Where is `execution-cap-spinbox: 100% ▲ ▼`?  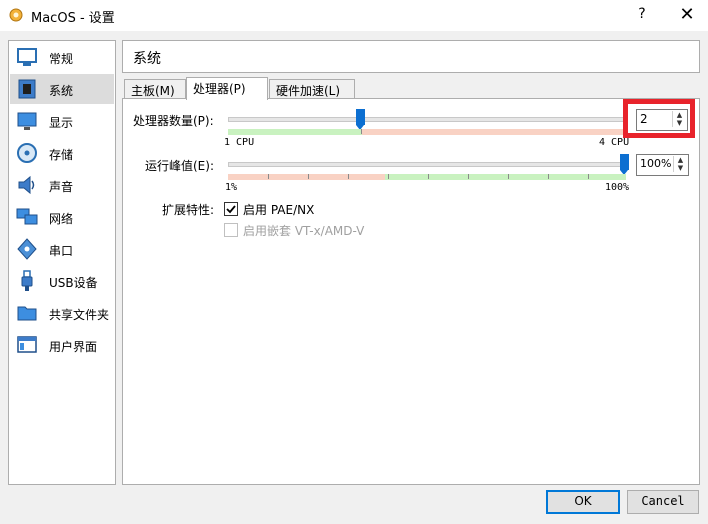
execution-cap-spinbox: 100% ▲ ▼ is located at coordinates (662, 165).